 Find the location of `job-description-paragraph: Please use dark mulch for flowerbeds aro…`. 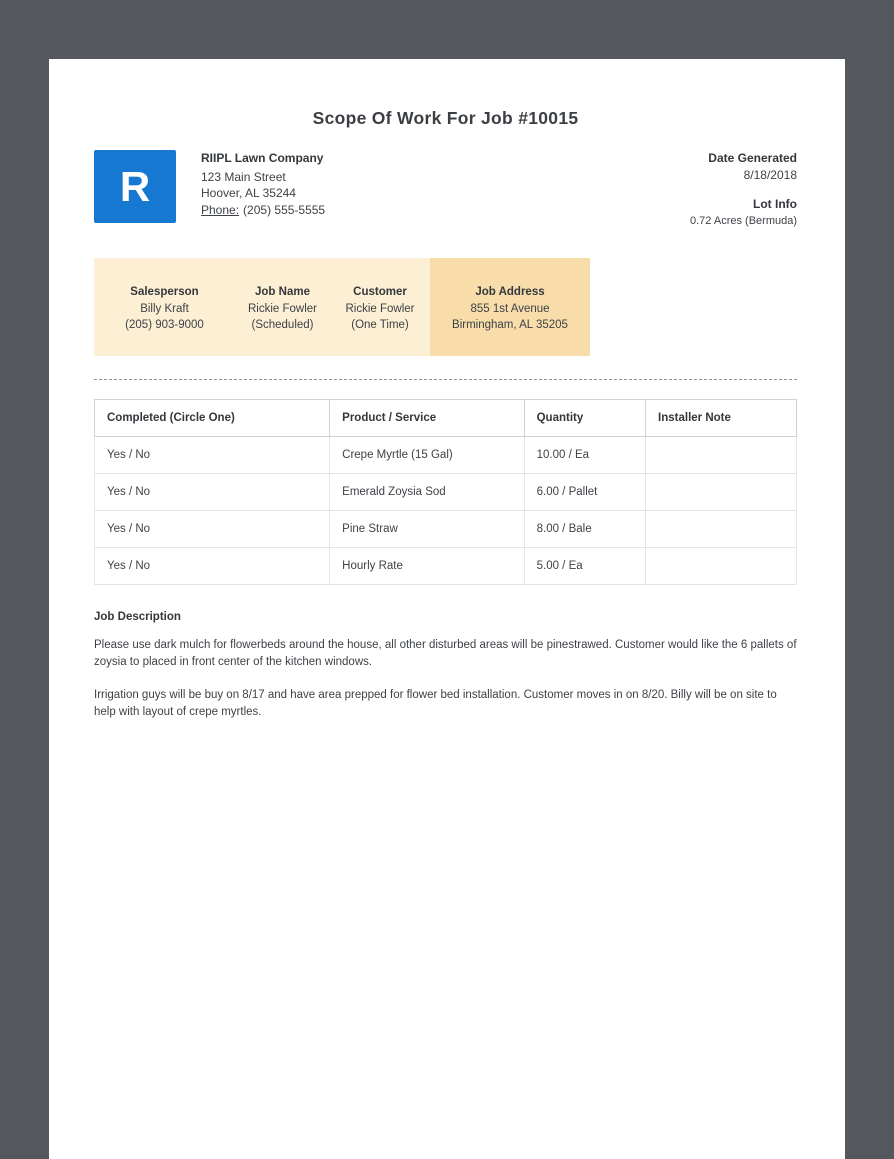

job-description-paragraph: Please use dark mulch for flowerbeds aro… is located at coordinates (445, 653).